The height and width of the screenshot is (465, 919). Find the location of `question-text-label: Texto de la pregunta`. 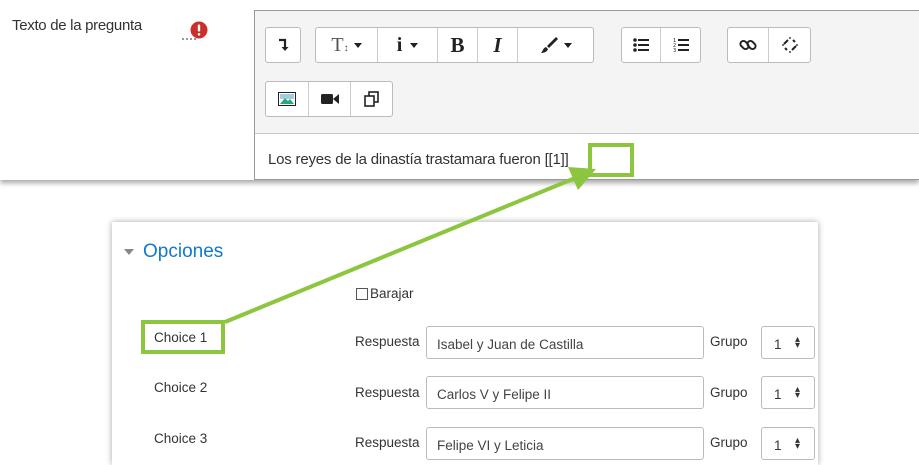

question-text-label: Texto de la pregunta is located at coordinates (77, 25).